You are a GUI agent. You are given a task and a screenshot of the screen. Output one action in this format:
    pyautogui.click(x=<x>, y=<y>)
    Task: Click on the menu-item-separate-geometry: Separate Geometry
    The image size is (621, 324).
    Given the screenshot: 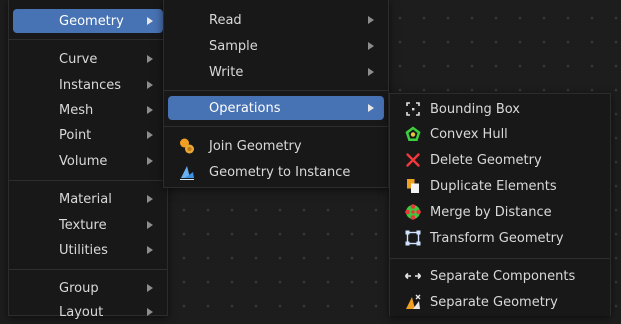 What is the action you would take?
    pyautogui.click(x=500, y=302)
    